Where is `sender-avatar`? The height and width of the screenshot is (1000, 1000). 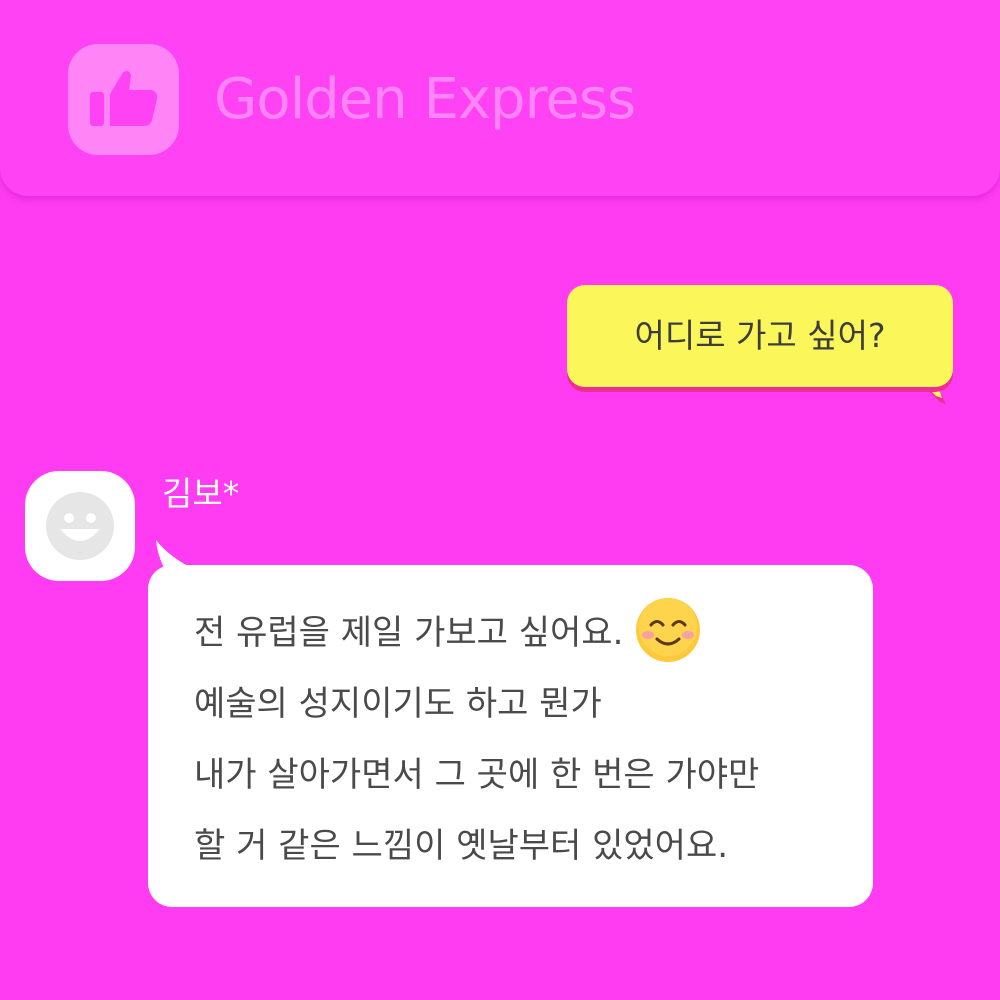
sender-avatar is located at coordinates (80, 526).